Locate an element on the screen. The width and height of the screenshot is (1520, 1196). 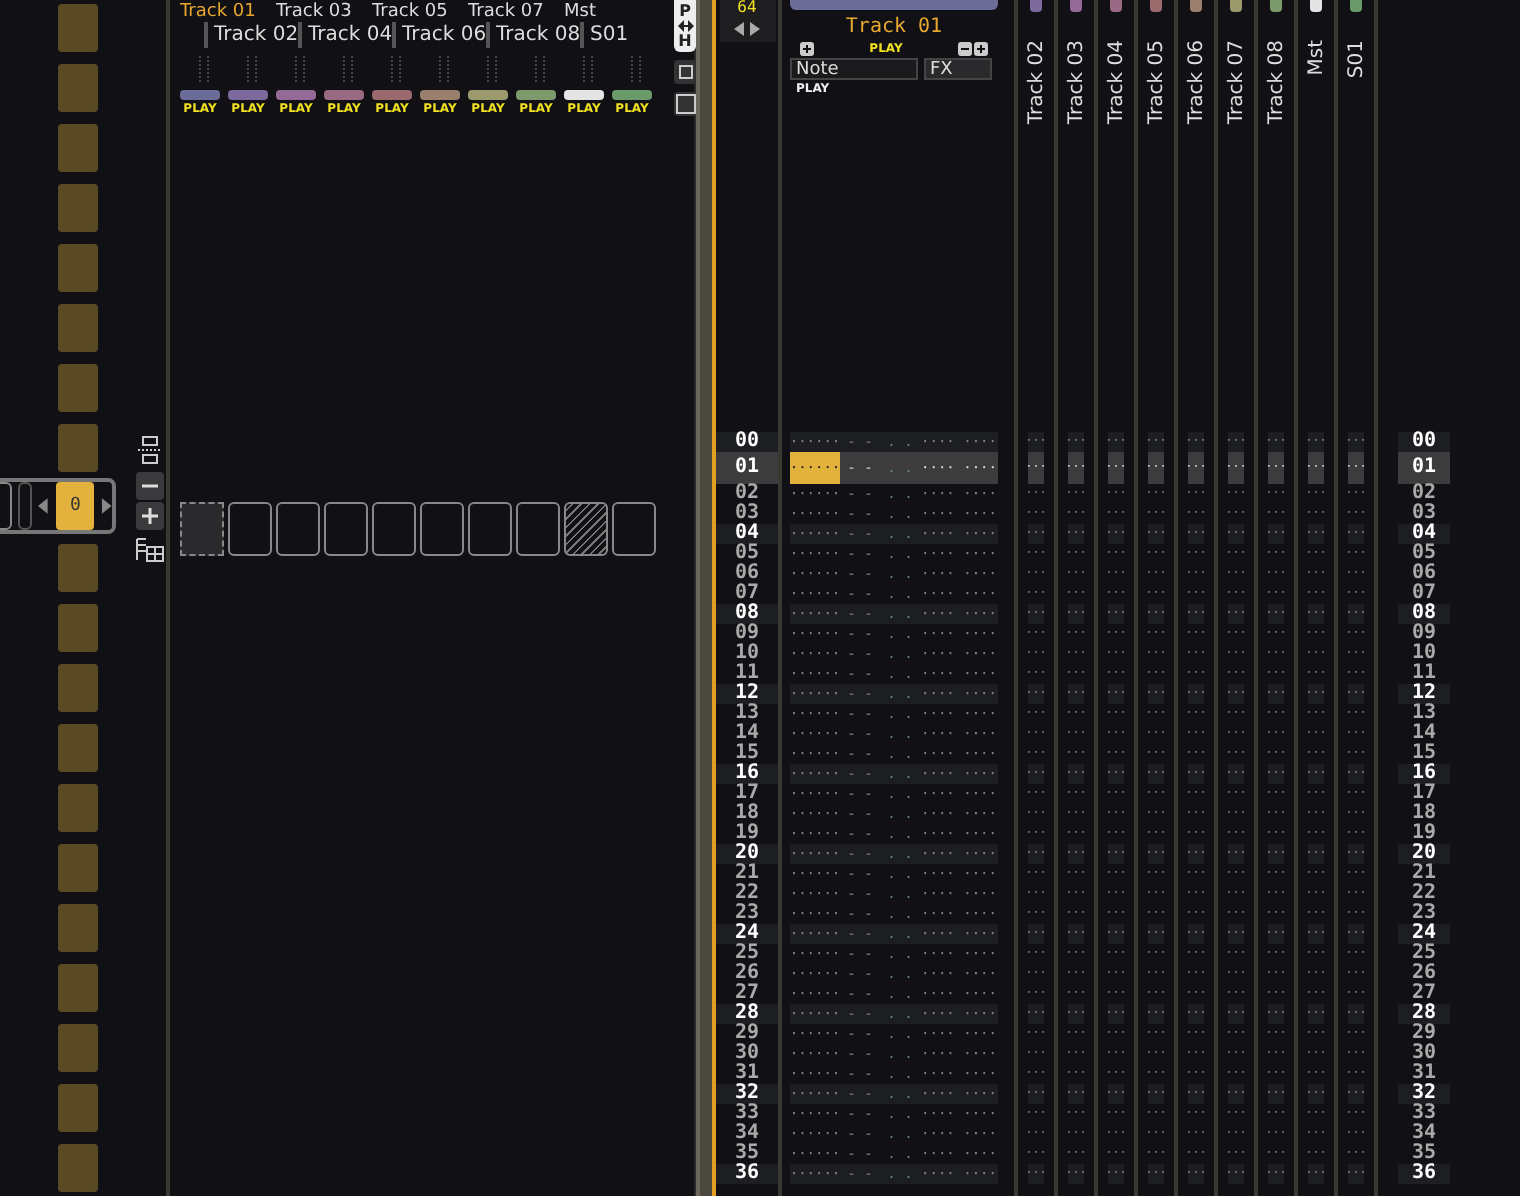
instrument-value: 0 is located at coordinates (75, 506).